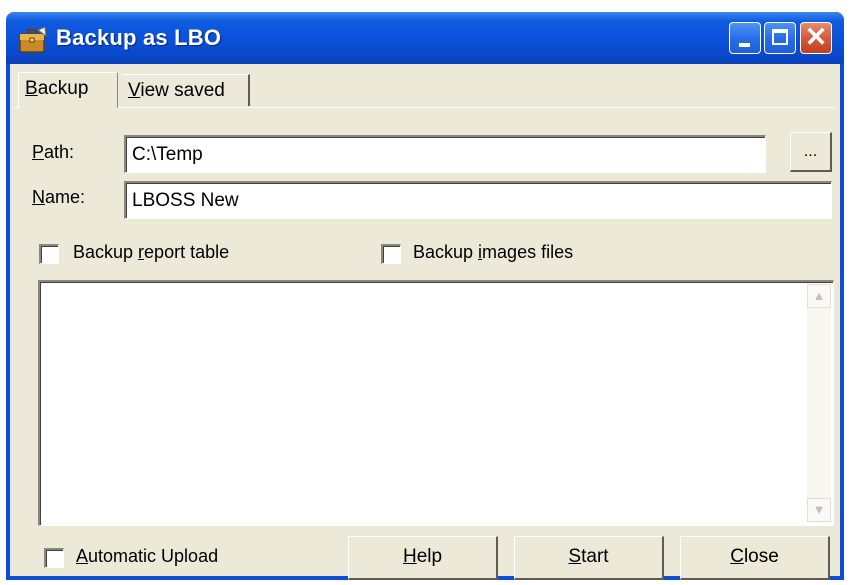 The width and height of the screenshot is (851, 585). I want to click on images-files-text-a: Backup, so click(446, 252).